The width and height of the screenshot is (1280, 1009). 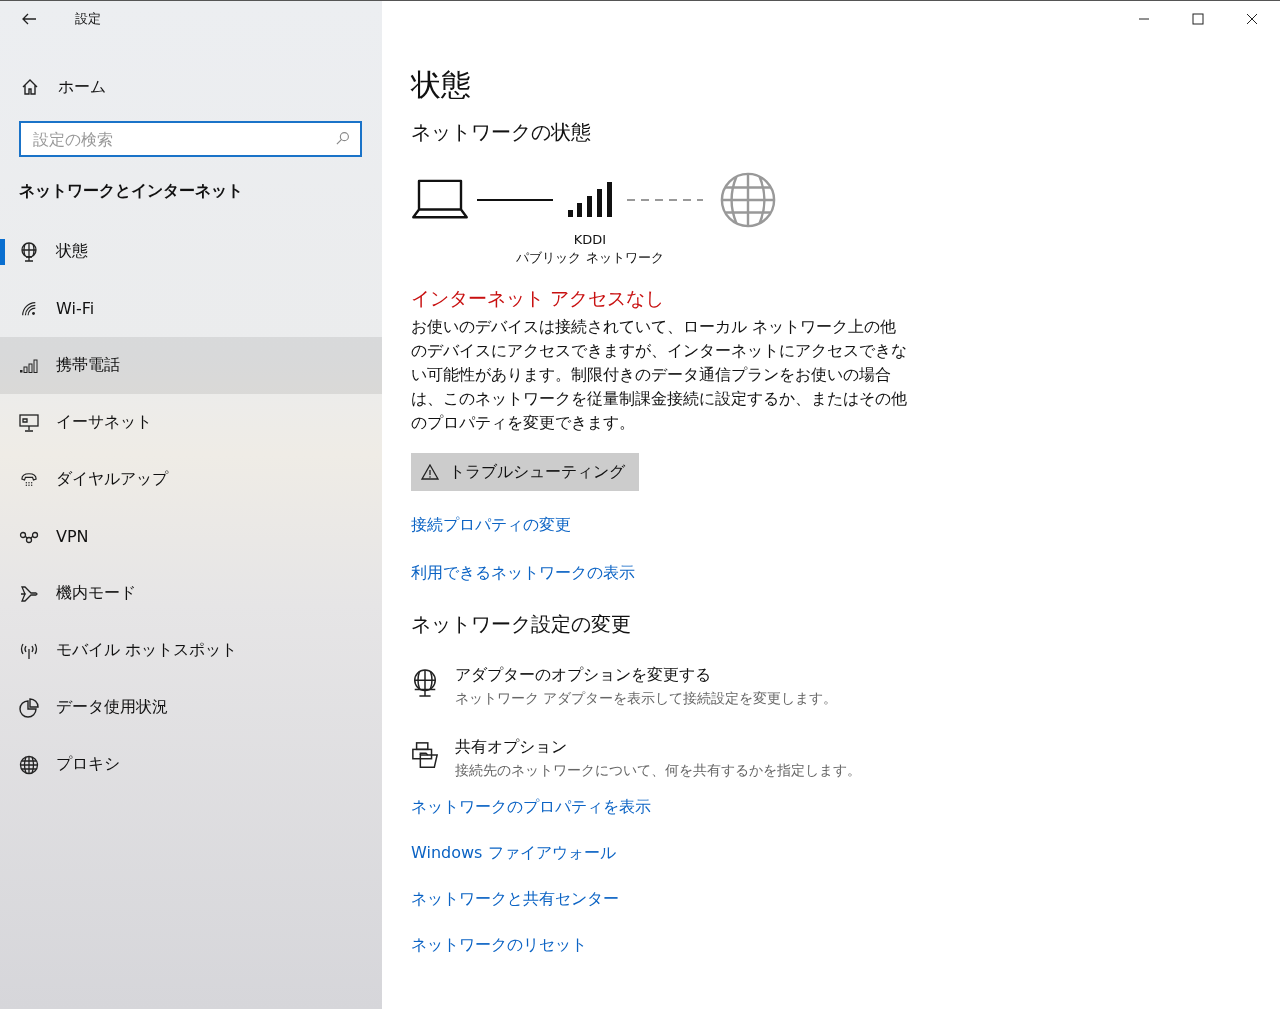 I want to click on page-title: 状態, so click(x=441, y=85).